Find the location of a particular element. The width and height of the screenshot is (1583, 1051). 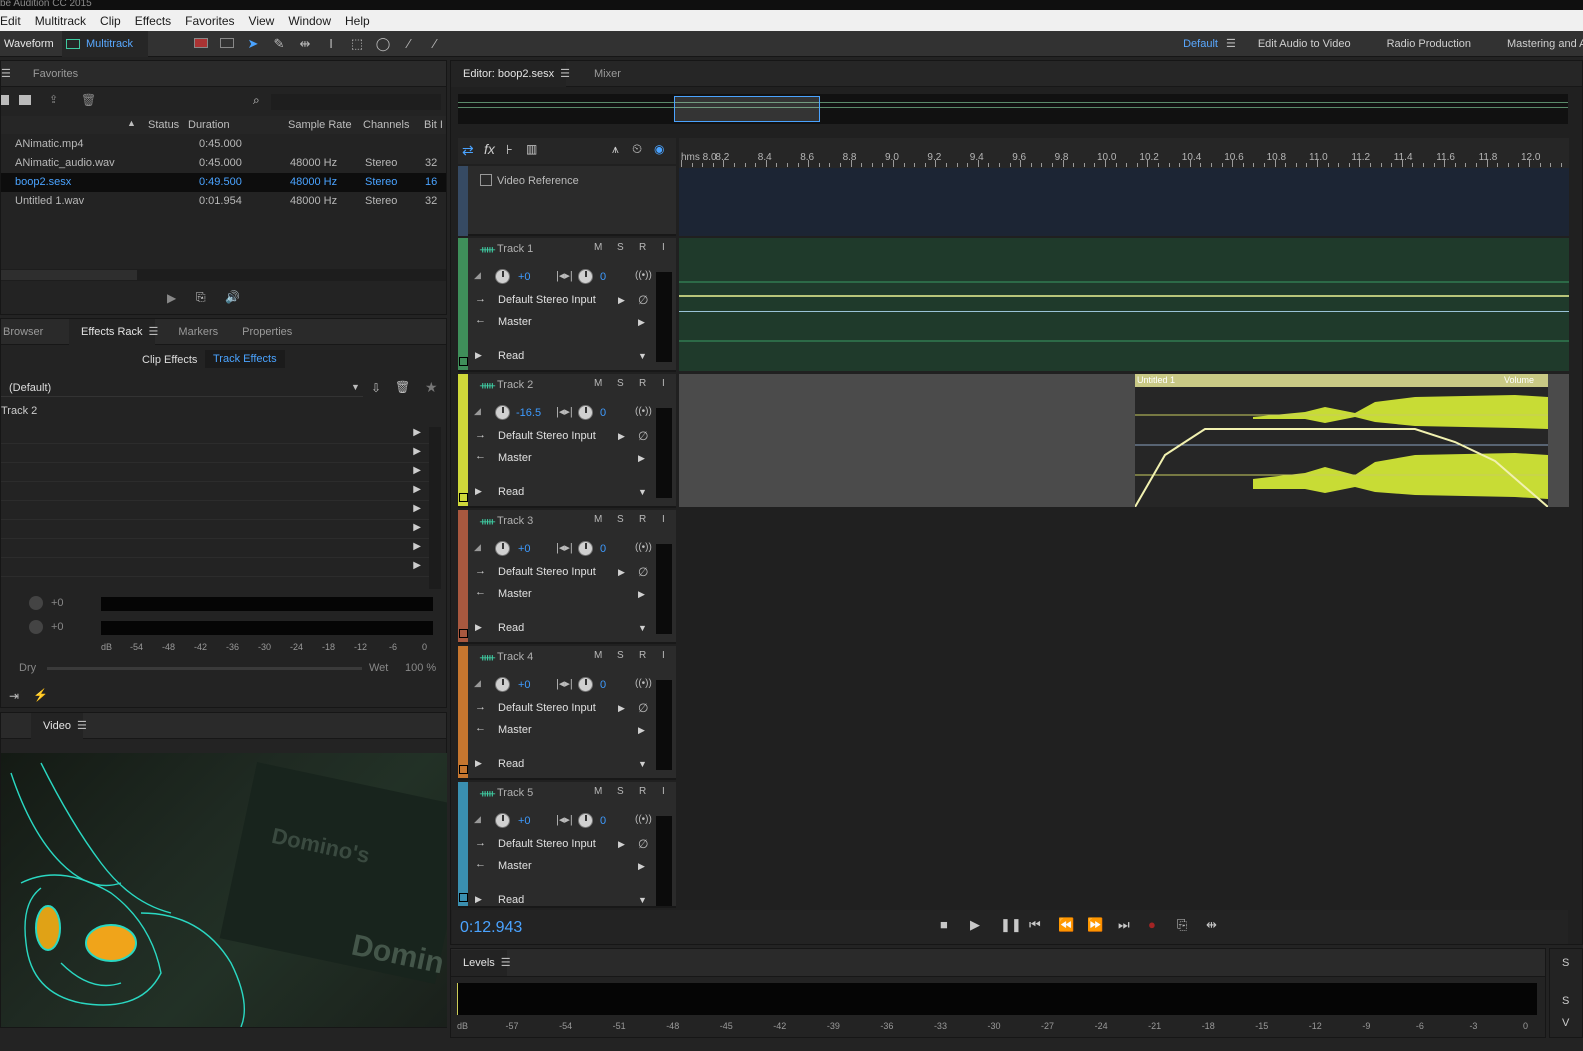

mix-slider is located at coordinates (204, 668).